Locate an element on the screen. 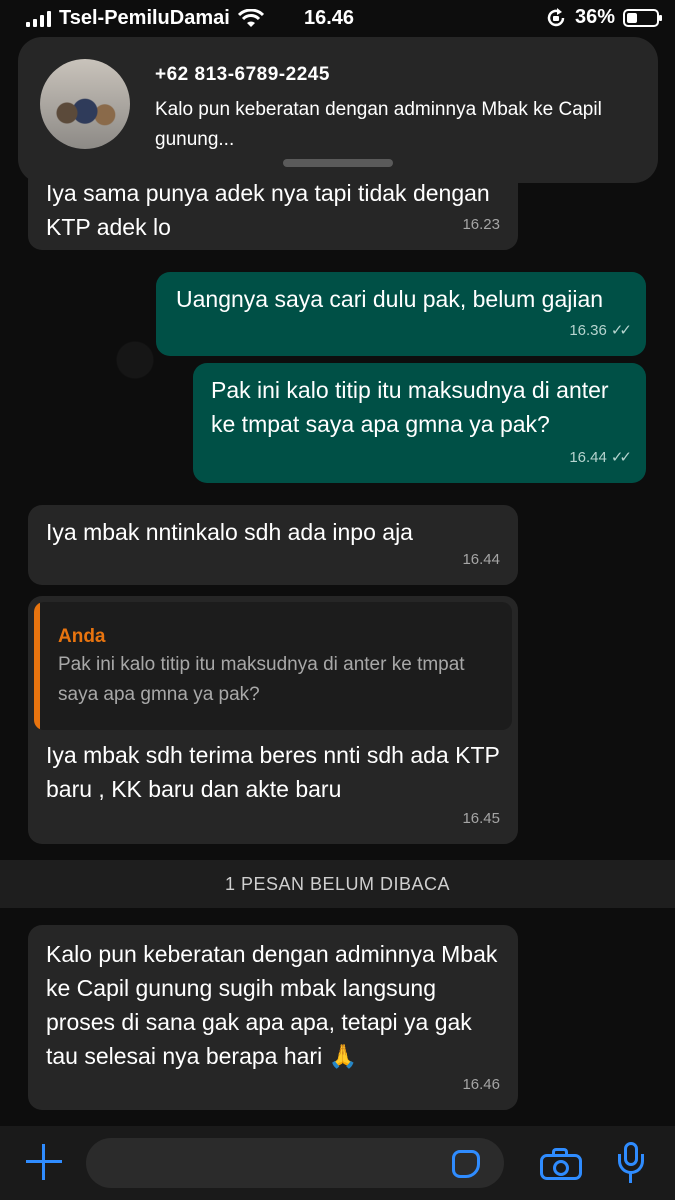  status-bar: Tsel-PemiluDamai 16.46 36% is located at coordinates (337, 18).